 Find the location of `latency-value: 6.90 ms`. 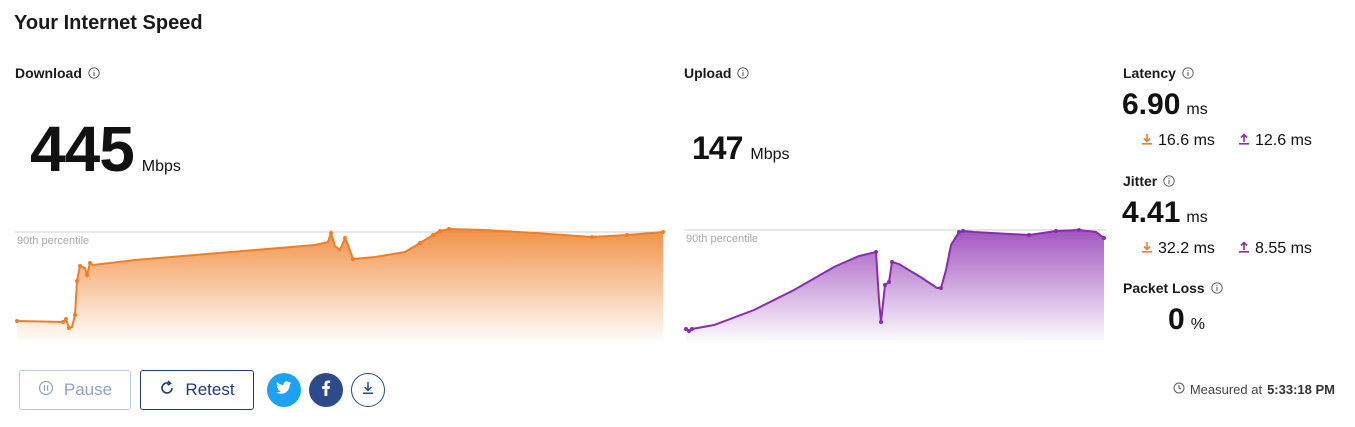

latency-value: 6.90 ms is located at coordinates (1165, 105).